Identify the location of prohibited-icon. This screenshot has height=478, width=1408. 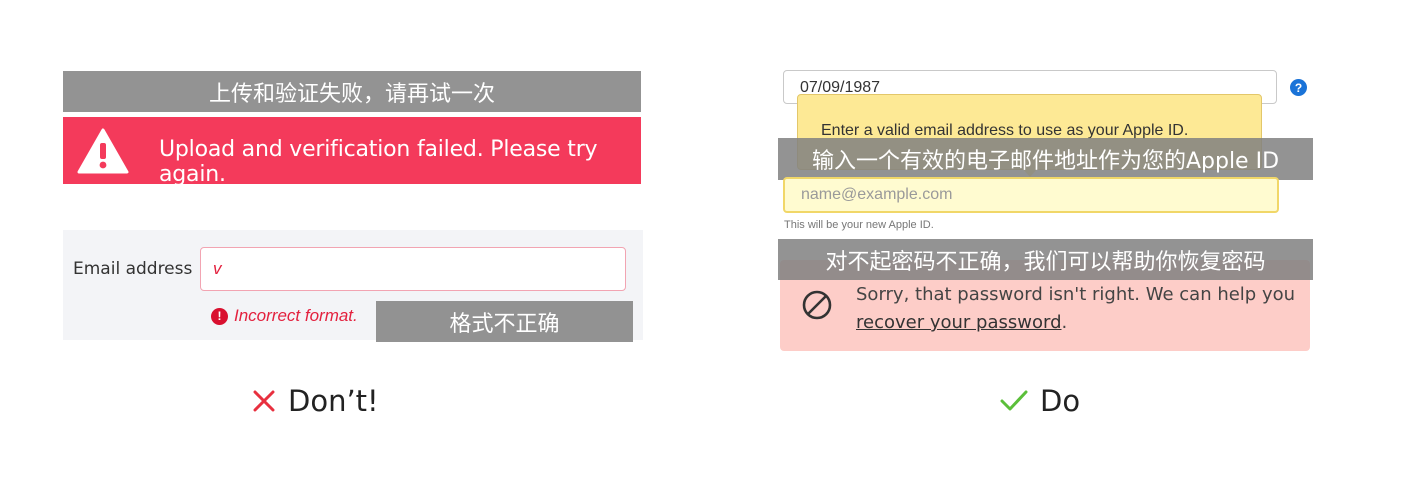
(817, 305).